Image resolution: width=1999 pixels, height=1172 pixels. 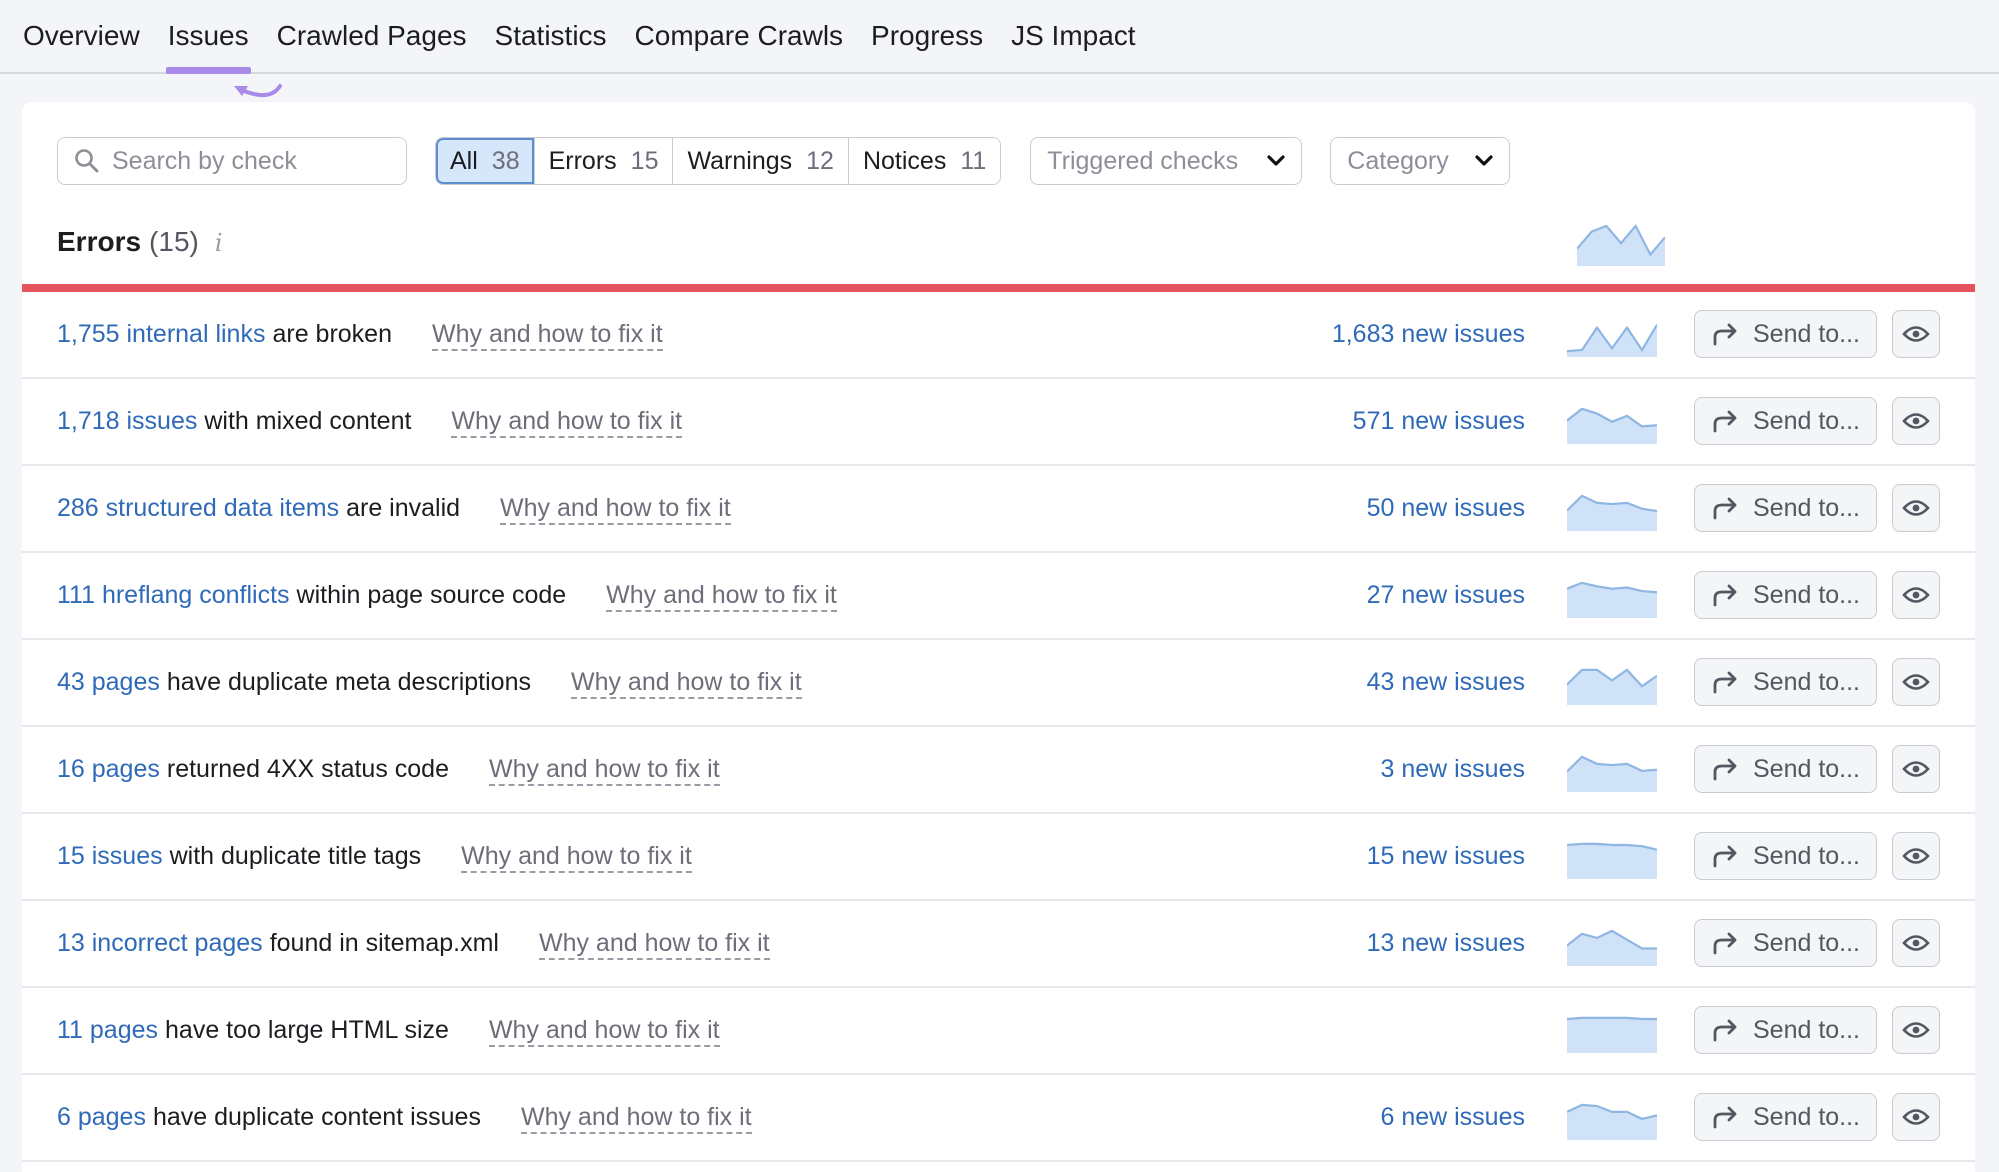 I want to click on issue-text: are broken, so click(x=332, y=334).